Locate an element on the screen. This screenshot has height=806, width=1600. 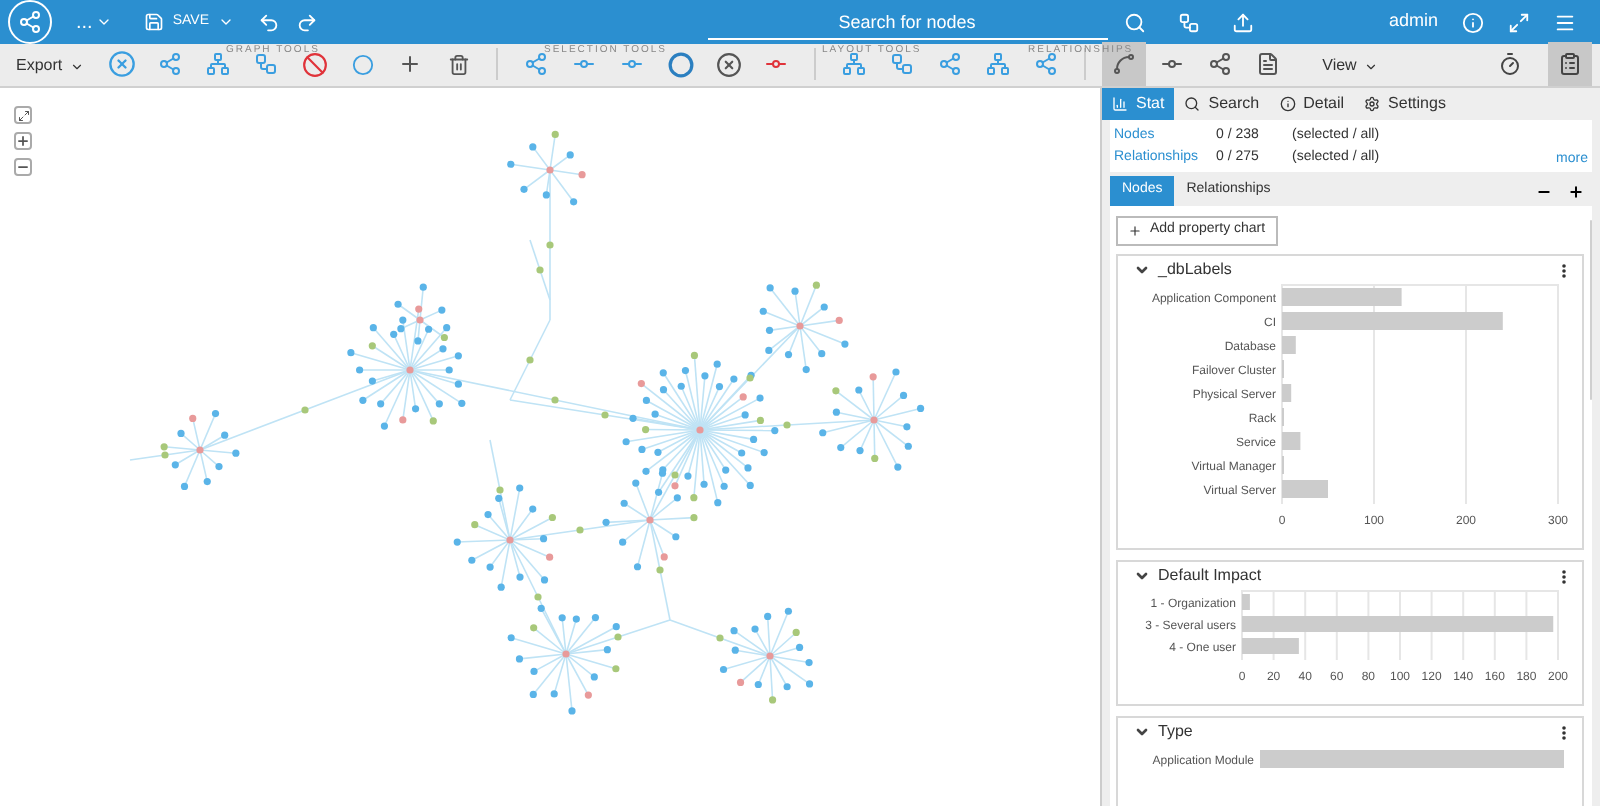
network-icon is located at coordinates (1188, 22).